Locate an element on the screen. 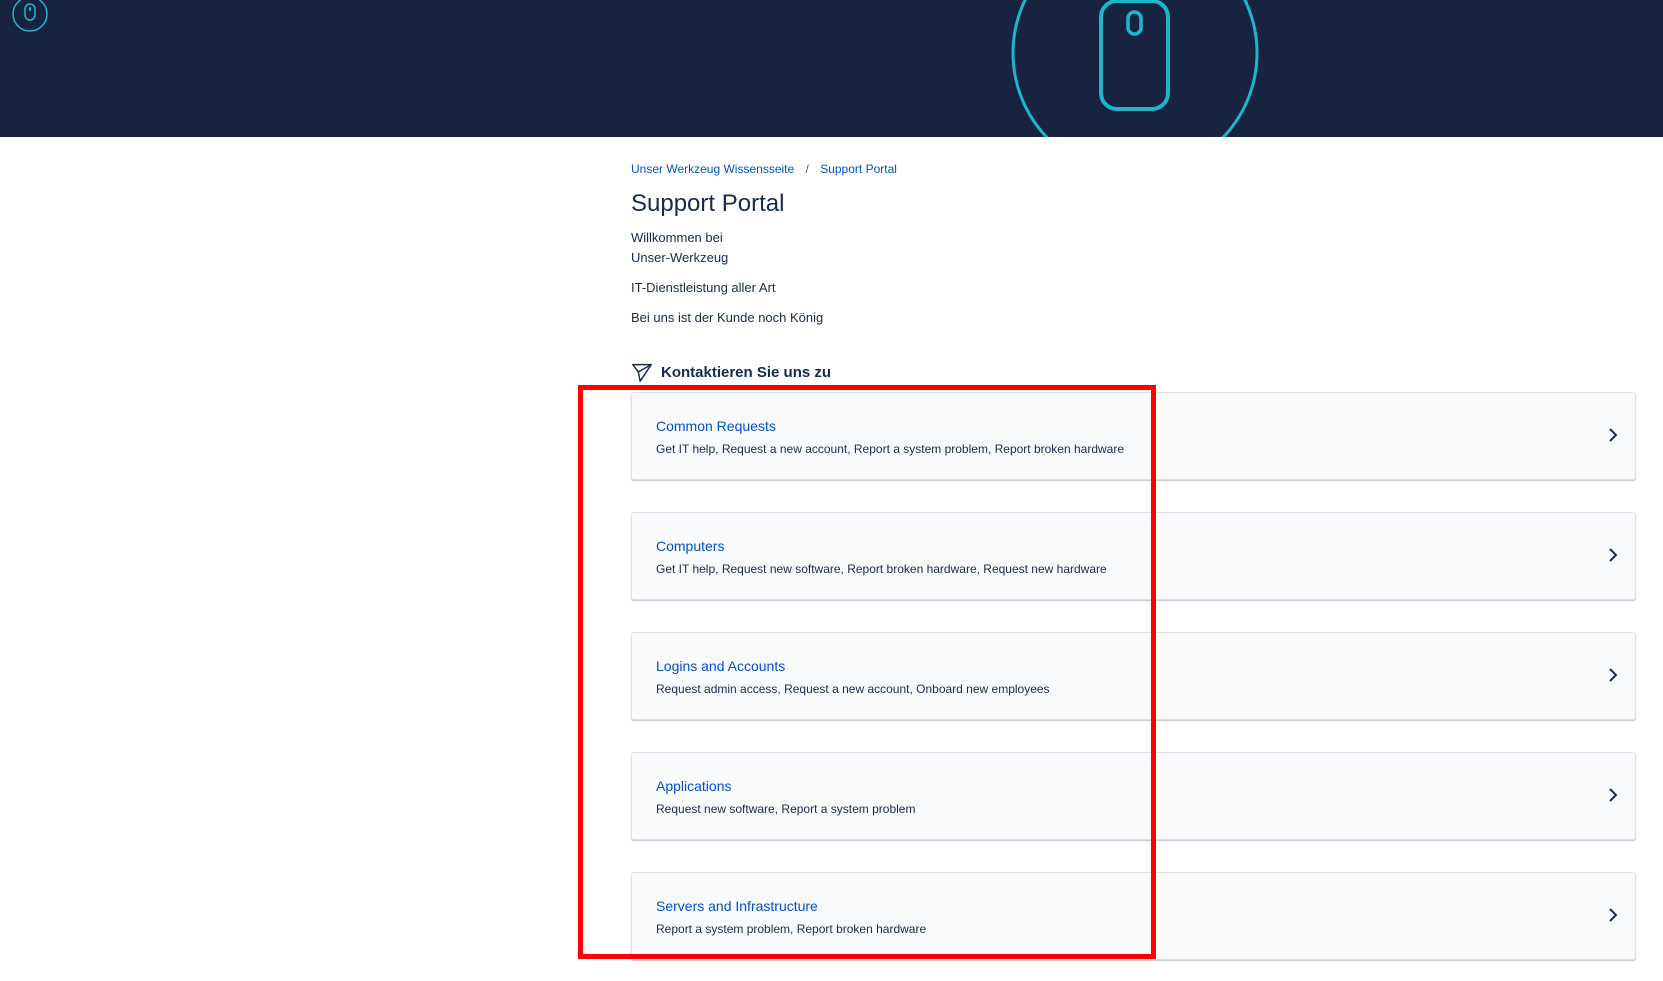  group-title: Servers and Infrastructure is located at coordinates (737, 906).